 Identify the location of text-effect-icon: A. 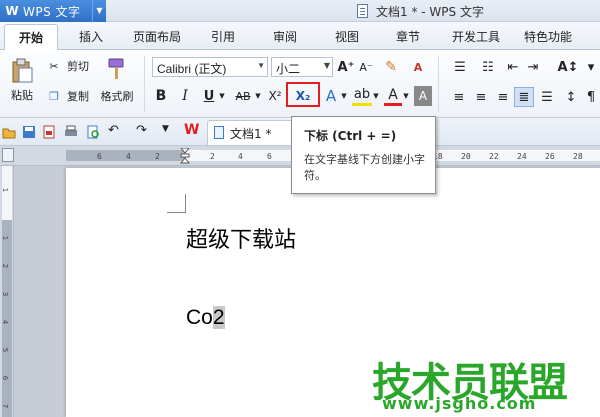
(331, 96).